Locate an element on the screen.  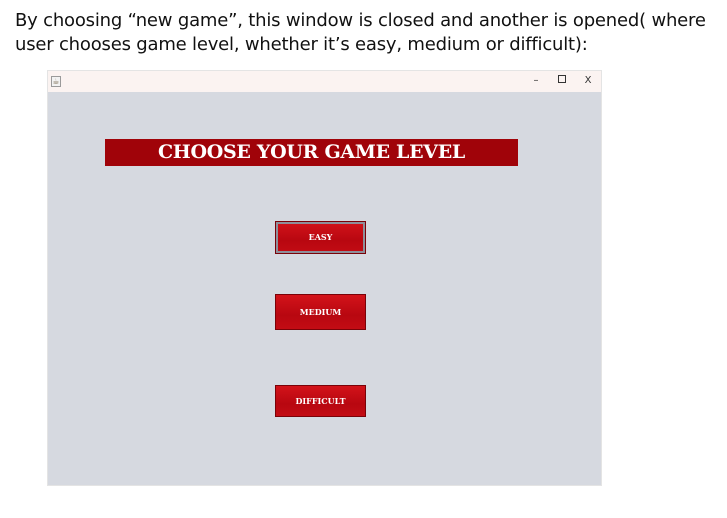
medium-button: MEDIUM is located at coordinates (320, 312).